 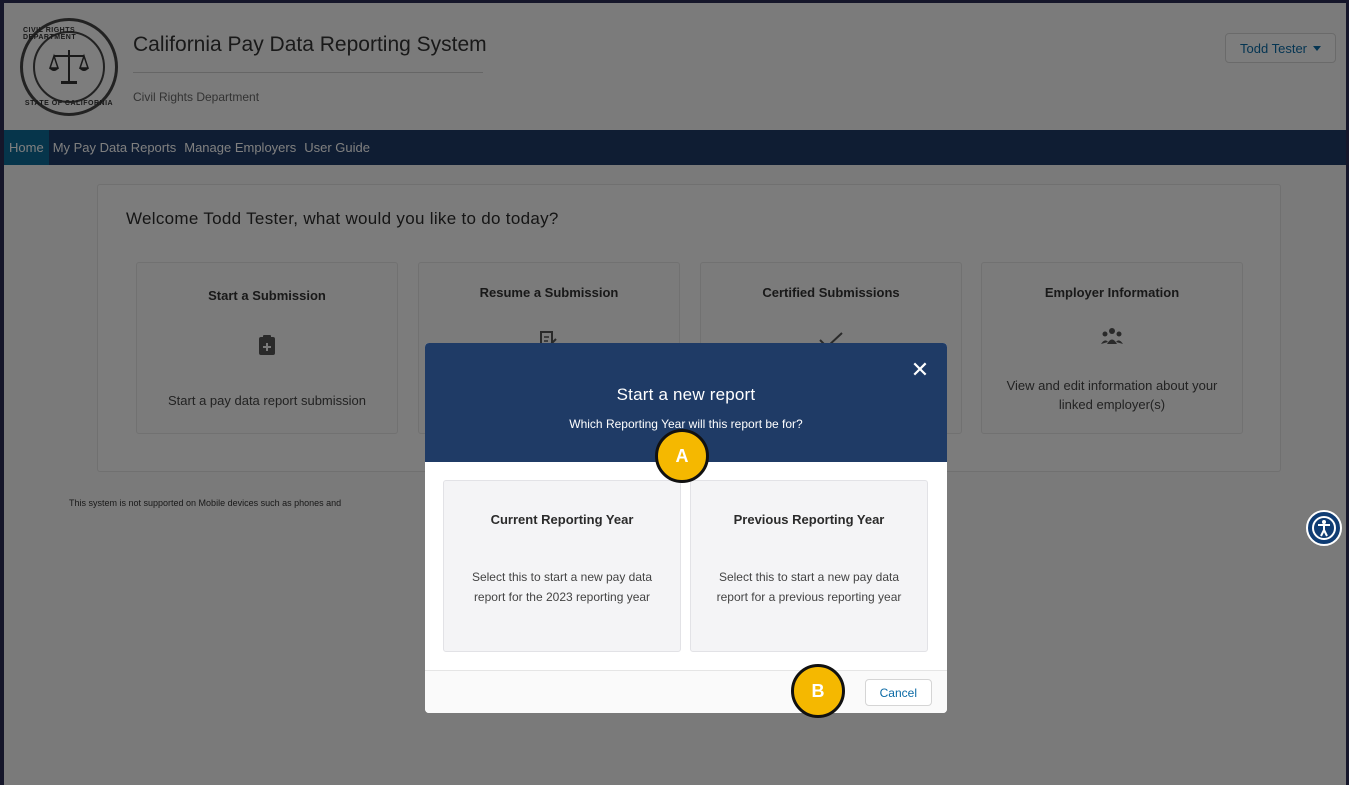 I want to click on option-title: Previous Reporting Year, so click(x=809, y=519).